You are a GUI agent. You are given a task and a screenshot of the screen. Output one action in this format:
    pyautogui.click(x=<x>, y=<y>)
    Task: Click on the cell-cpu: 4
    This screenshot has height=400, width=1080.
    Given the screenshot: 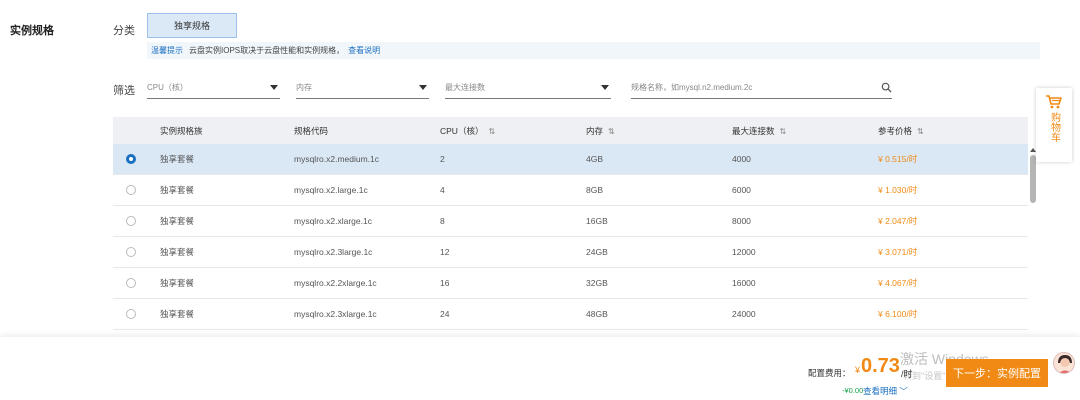 What is the action you would take?
    pyautogui.click(x=442, y=190)
    